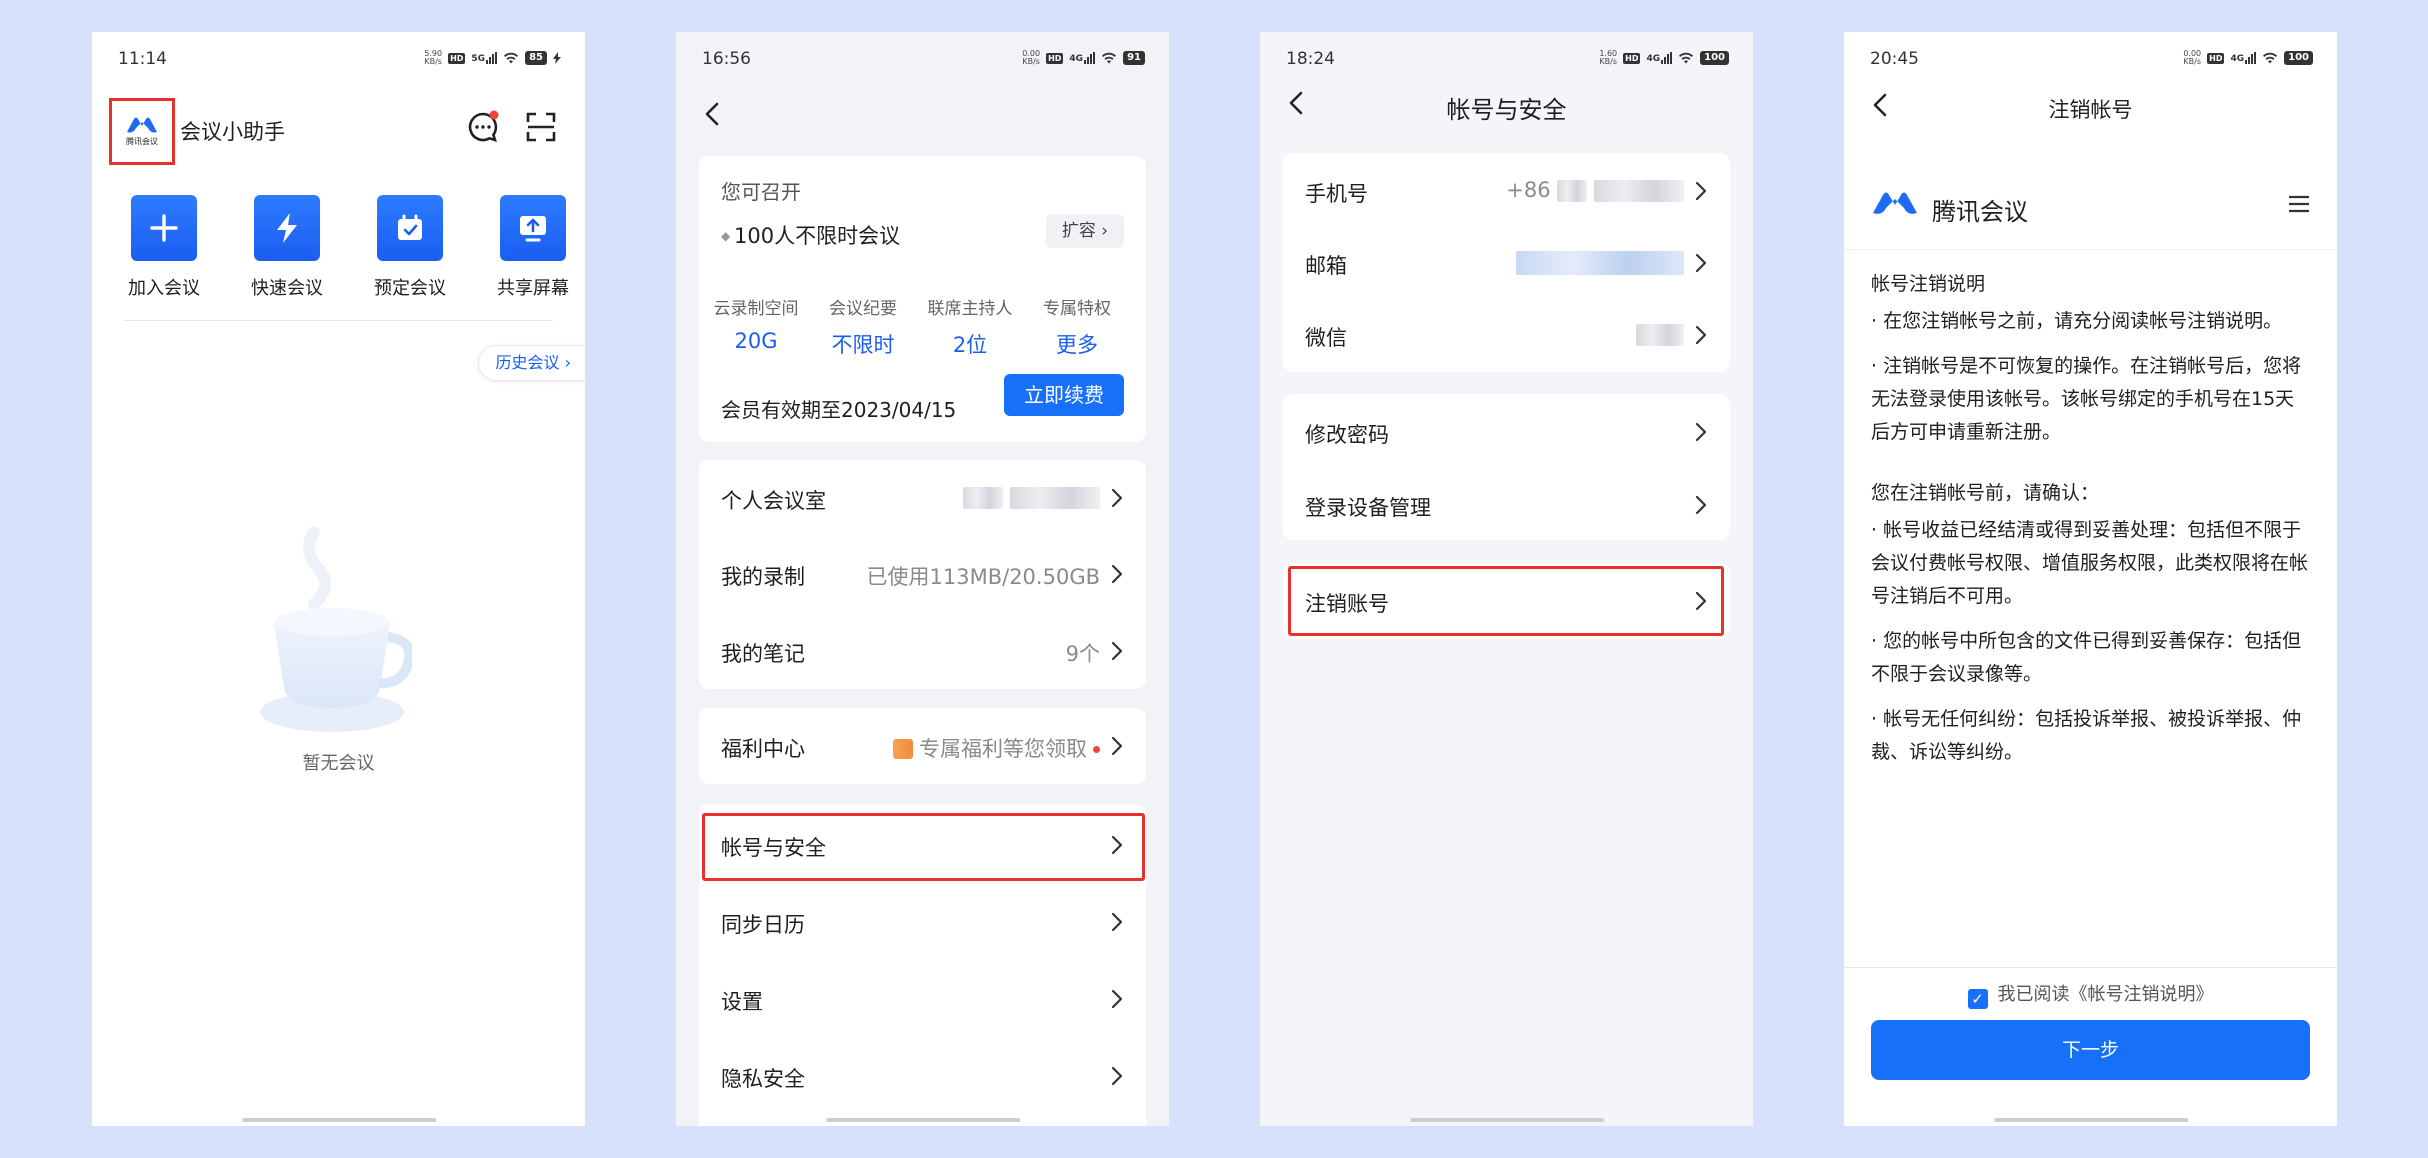  I want to click on row-label: 登录设备管理, so click(1368, 508).